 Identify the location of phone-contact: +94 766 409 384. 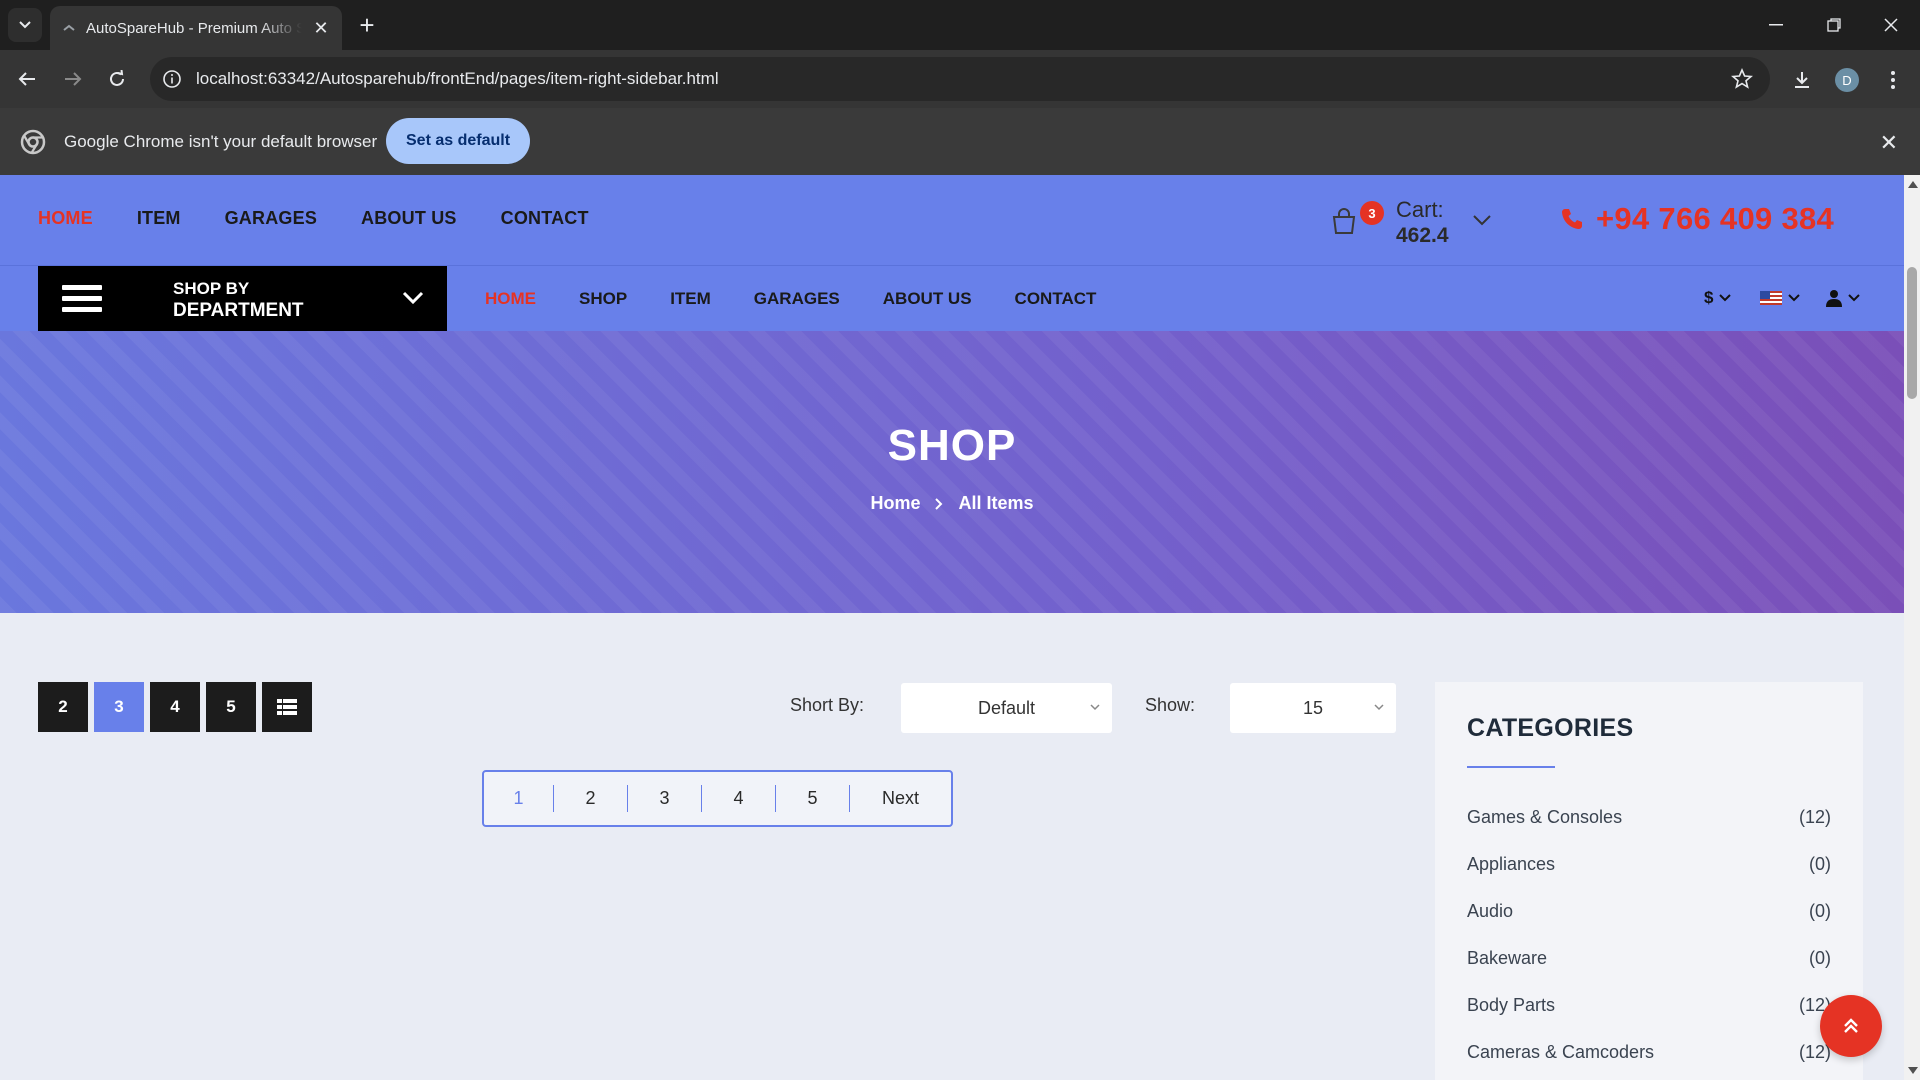
(1697, 219).